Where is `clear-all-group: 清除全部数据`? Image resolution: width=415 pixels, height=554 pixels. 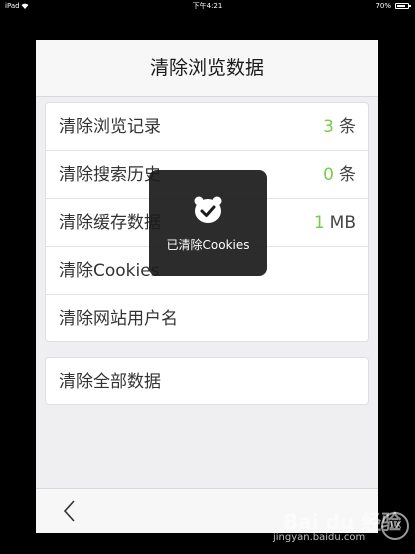 clear-all-group: 清除全部数据 is located at coordinates (207, 381).